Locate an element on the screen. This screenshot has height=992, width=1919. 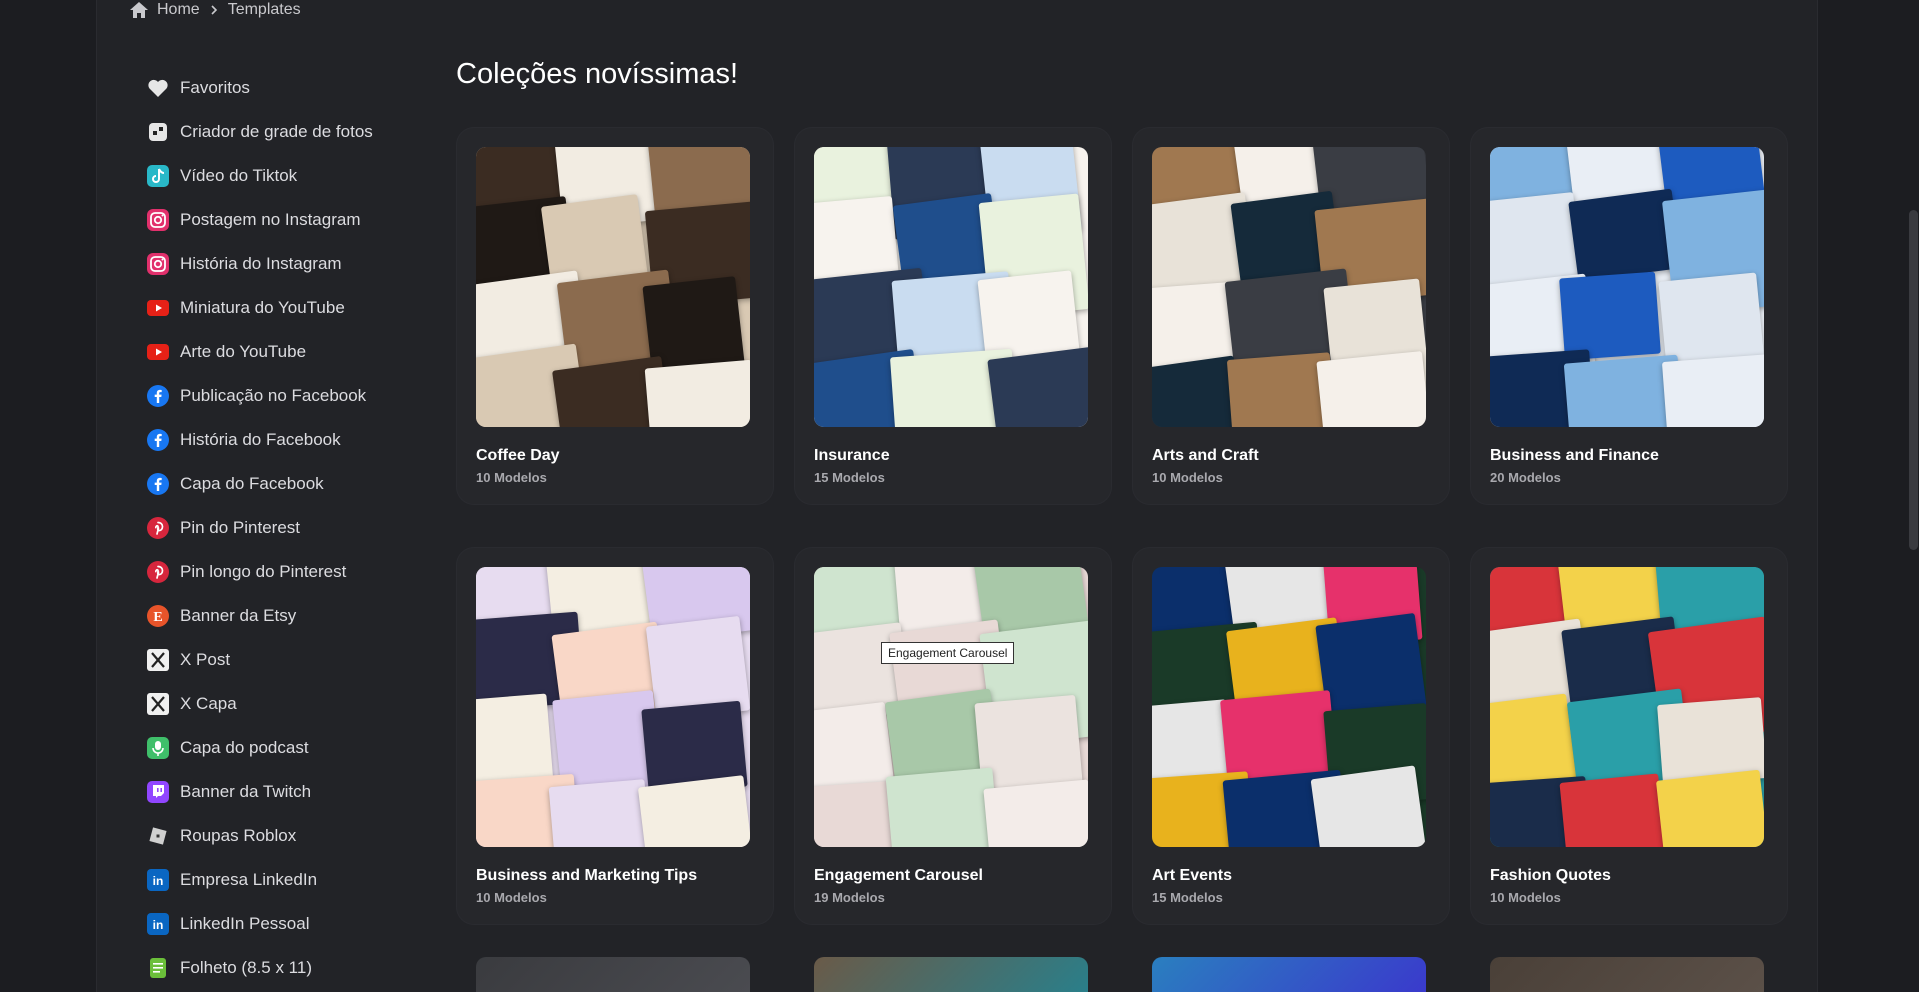
sidebar-item-x-post: X Post is located at coordinates (296, 660).